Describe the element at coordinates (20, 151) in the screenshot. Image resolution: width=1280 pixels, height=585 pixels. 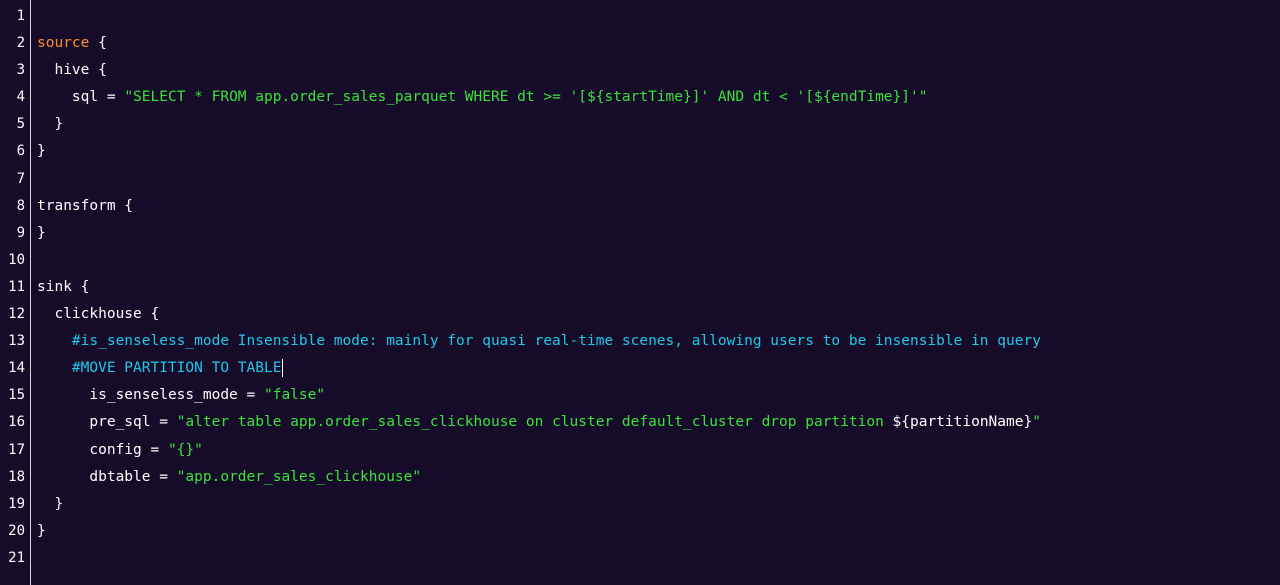
I see `line-number: 6` at that location.